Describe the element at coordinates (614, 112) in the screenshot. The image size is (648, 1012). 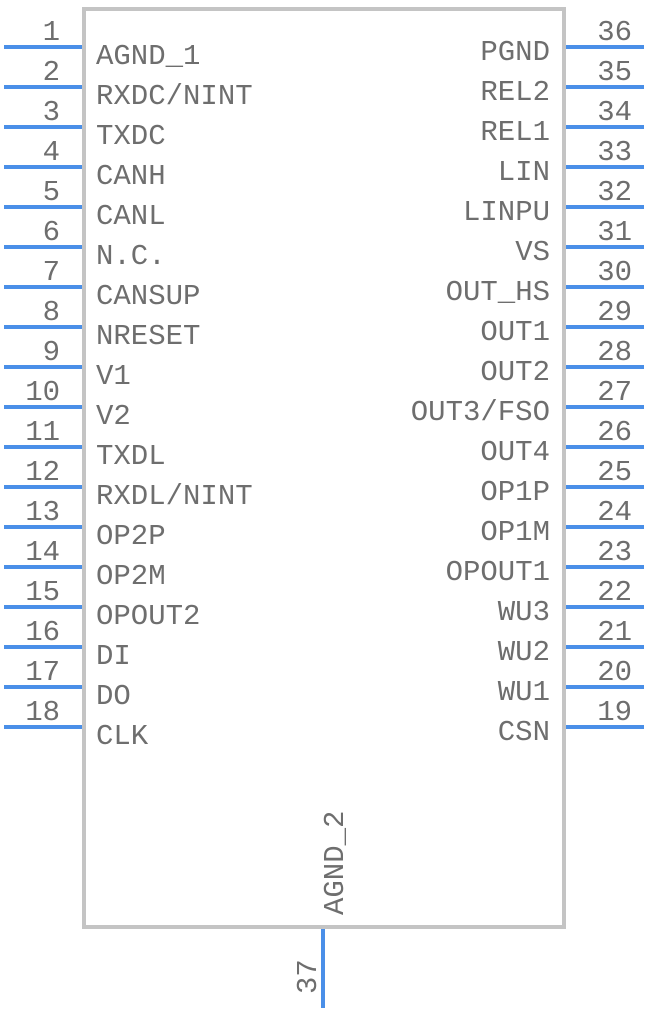
I see `pin-number: 34` at that location.